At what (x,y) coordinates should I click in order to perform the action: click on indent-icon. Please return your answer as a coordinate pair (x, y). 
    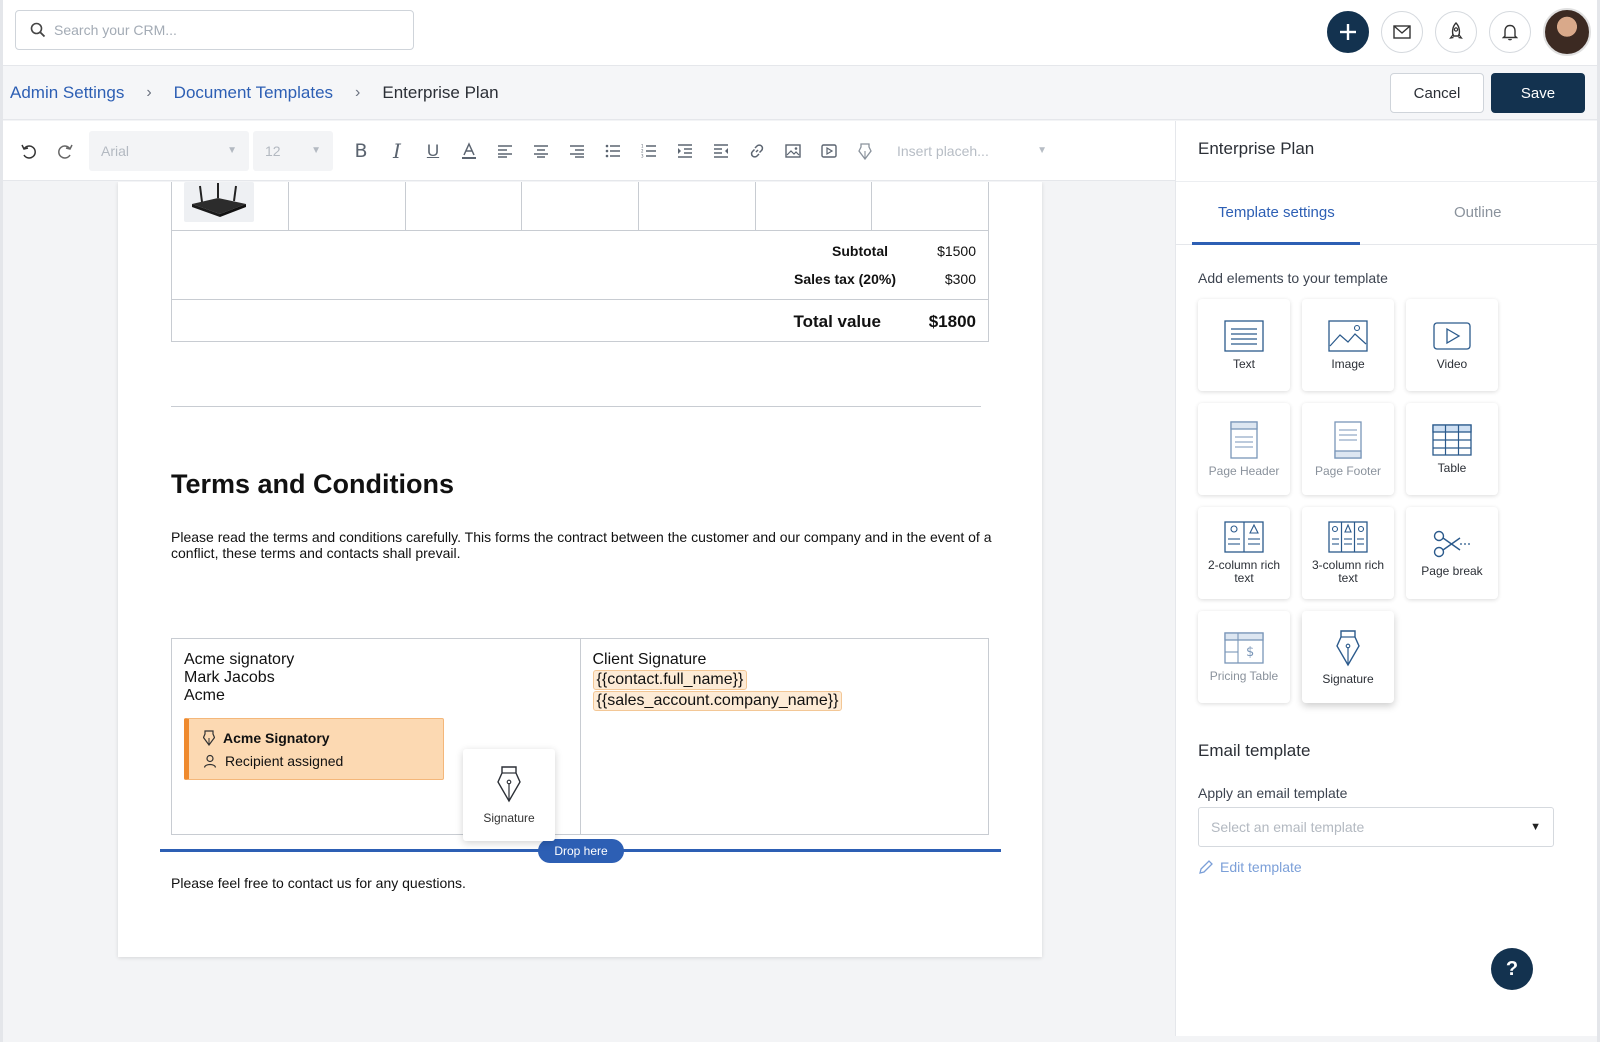
    Looking at the image, I should click on (685, 151).